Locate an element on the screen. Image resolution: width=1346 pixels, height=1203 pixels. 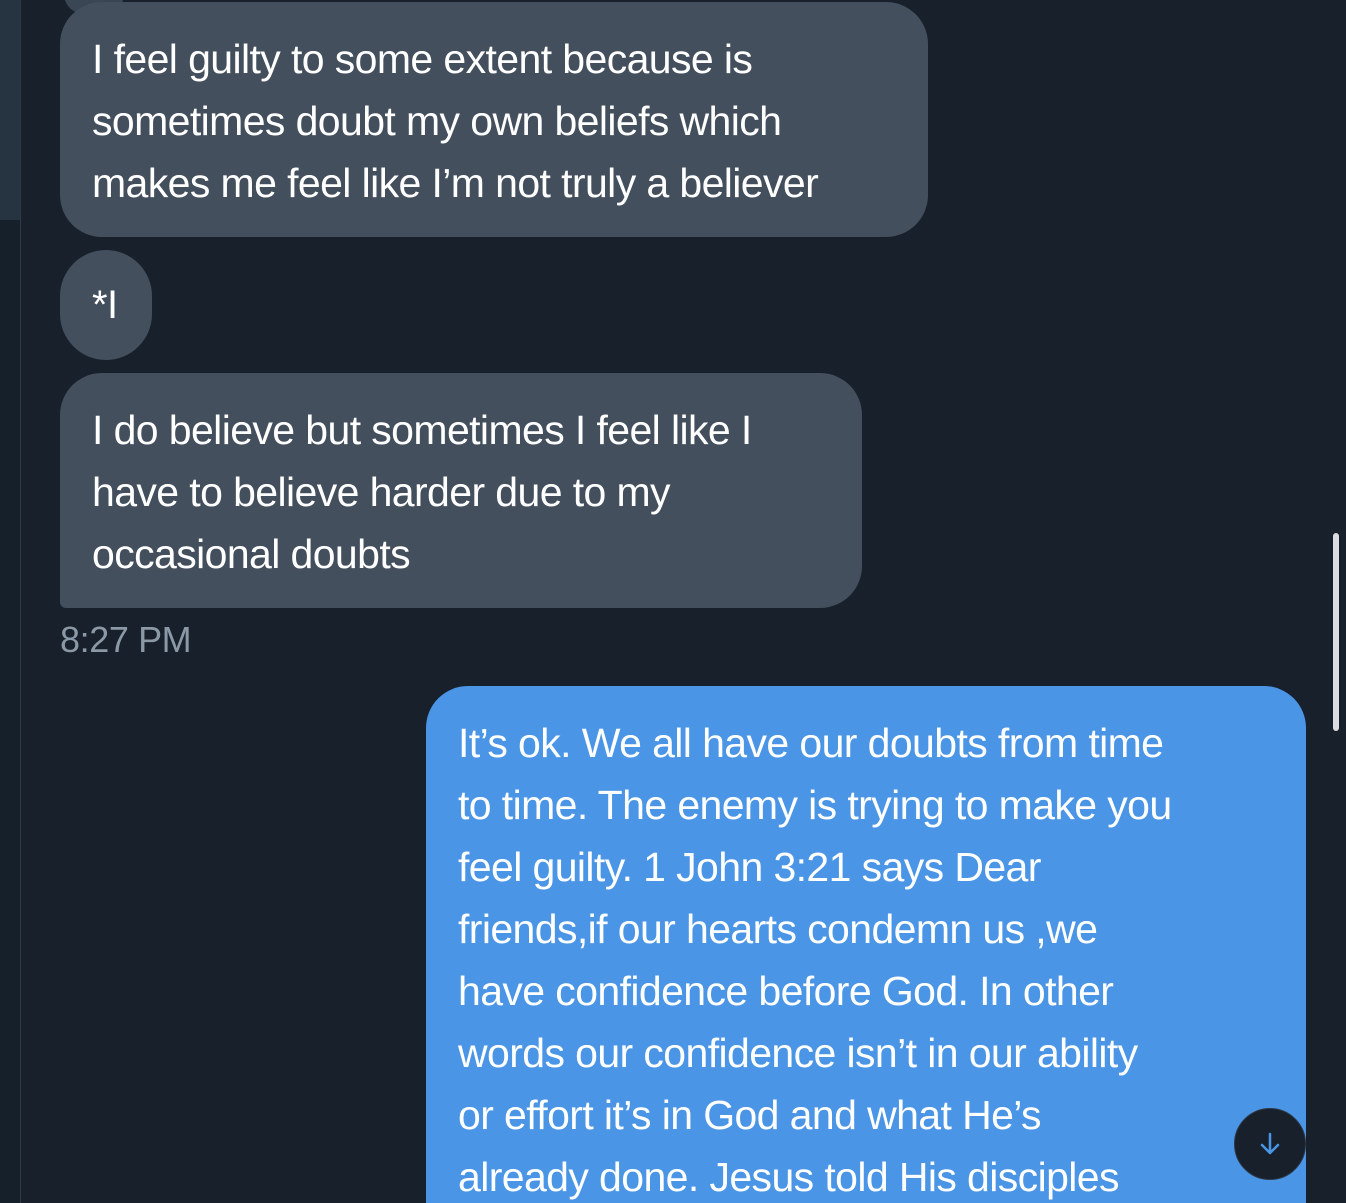
received-message-bubble: *I is located at coordinates (106, 305).